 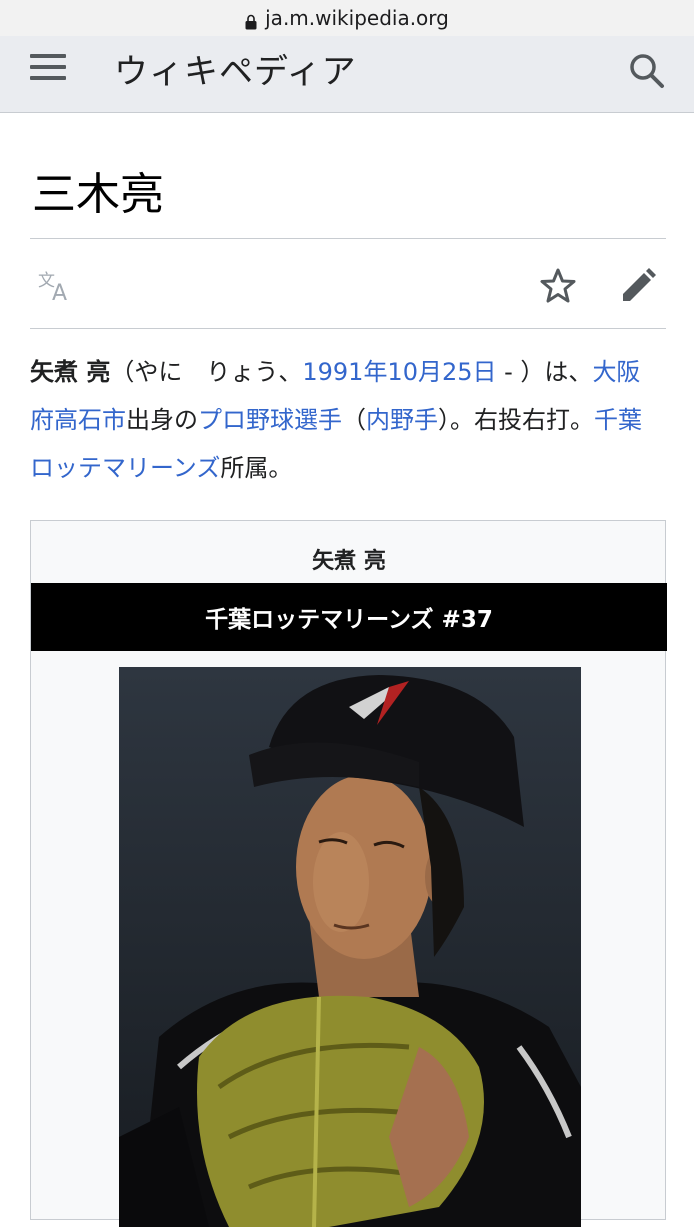 I want to click on site-logo: ウィキペディア, so click(x=235, y=68).